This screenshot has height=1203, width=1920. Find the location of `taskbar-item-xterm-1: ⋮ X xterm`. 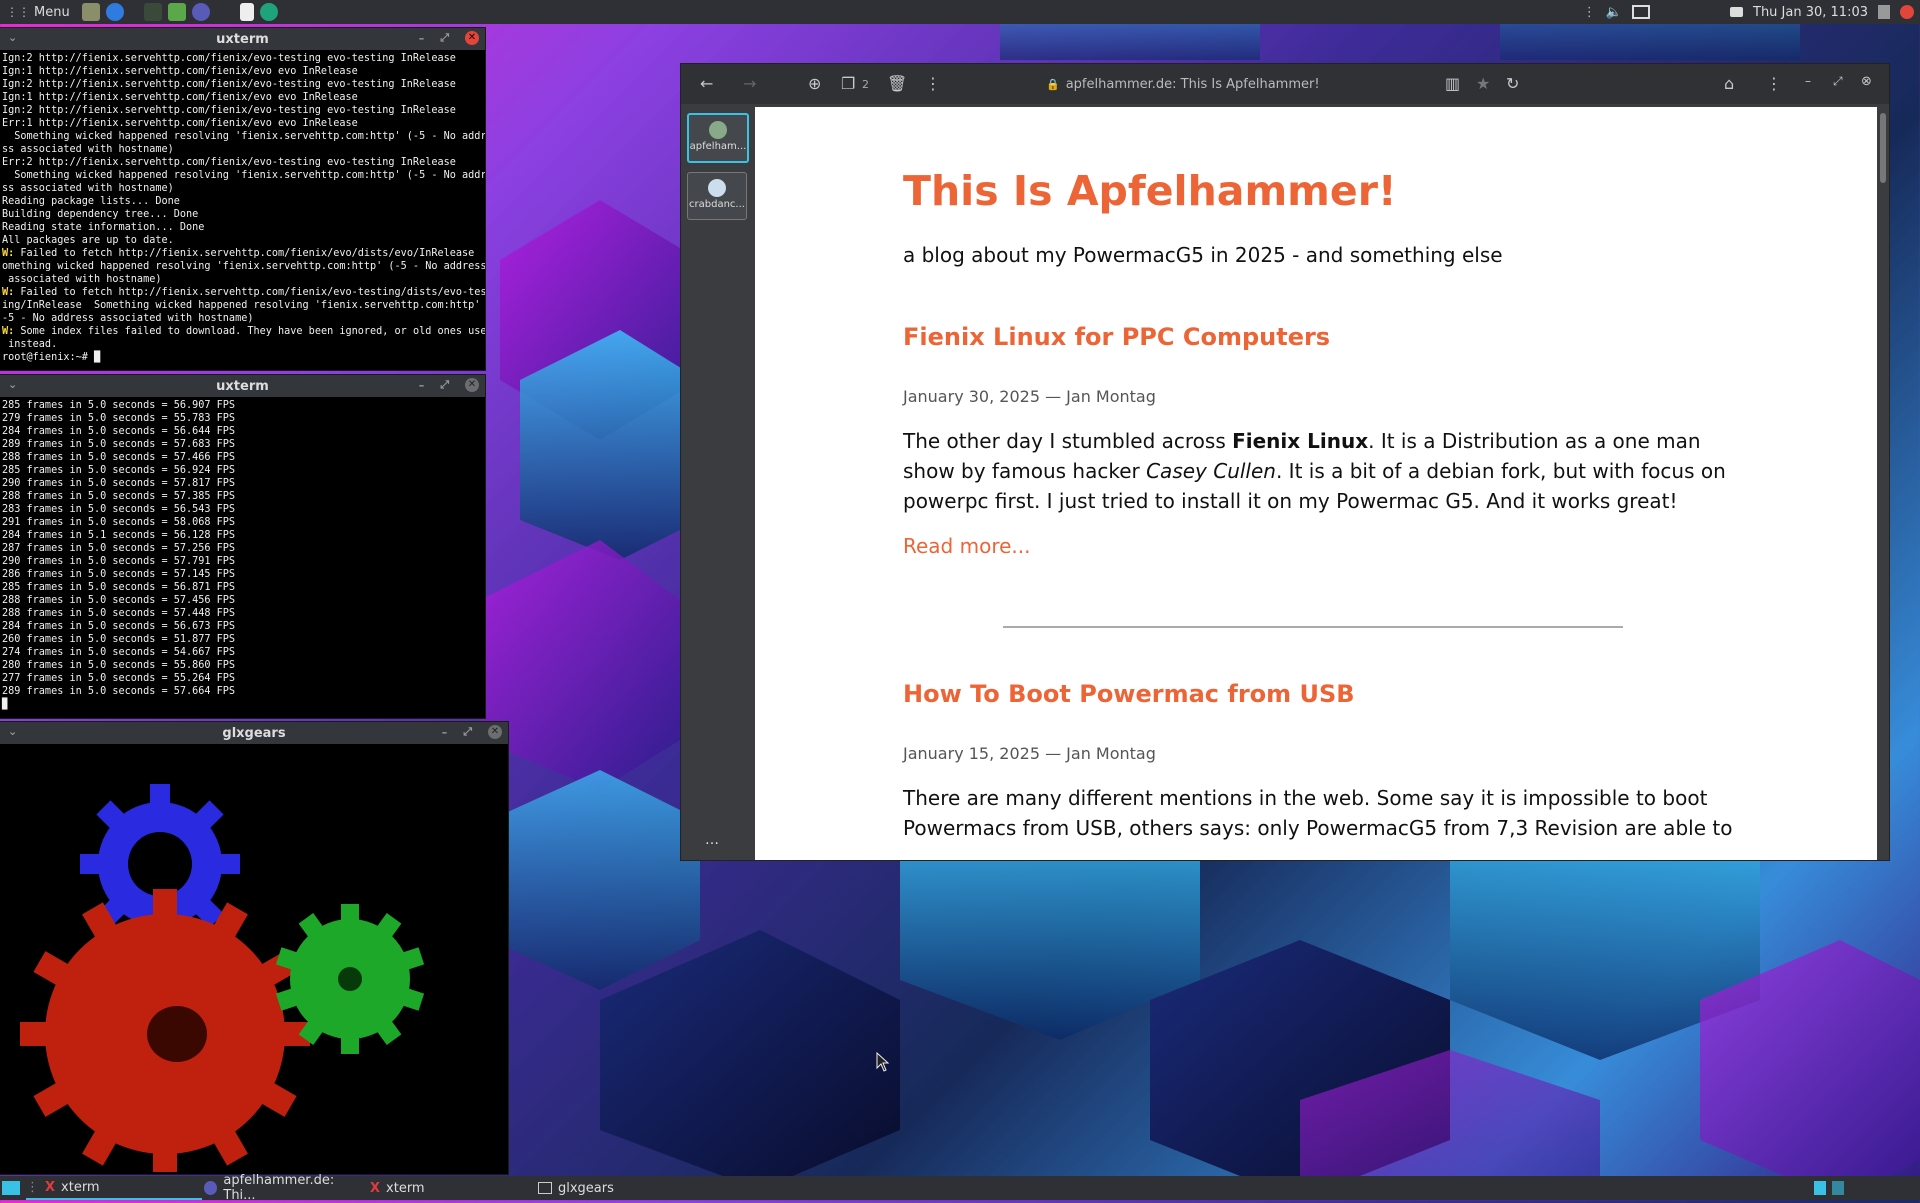

taskbar-item-xterm-1: ⋮ X xterm is located at coordinates (114, 1188).